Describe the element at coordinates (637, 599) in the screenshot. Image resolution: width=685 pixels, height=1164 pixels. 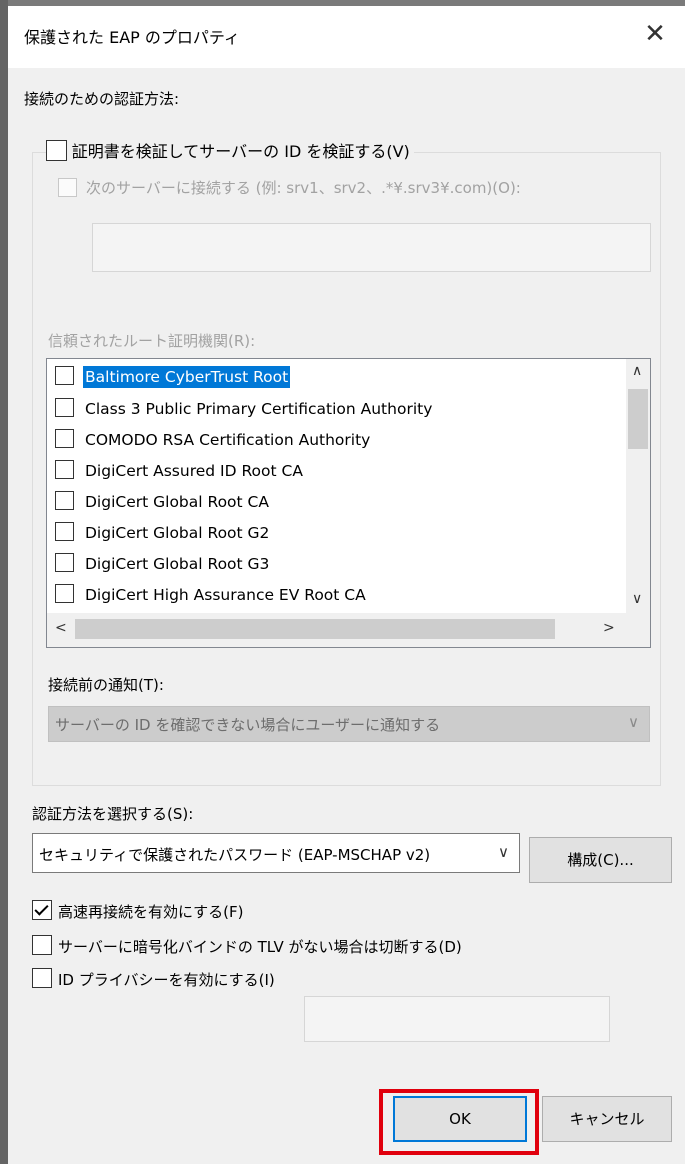
I see `scroll-down-icon: ∨` at that location.